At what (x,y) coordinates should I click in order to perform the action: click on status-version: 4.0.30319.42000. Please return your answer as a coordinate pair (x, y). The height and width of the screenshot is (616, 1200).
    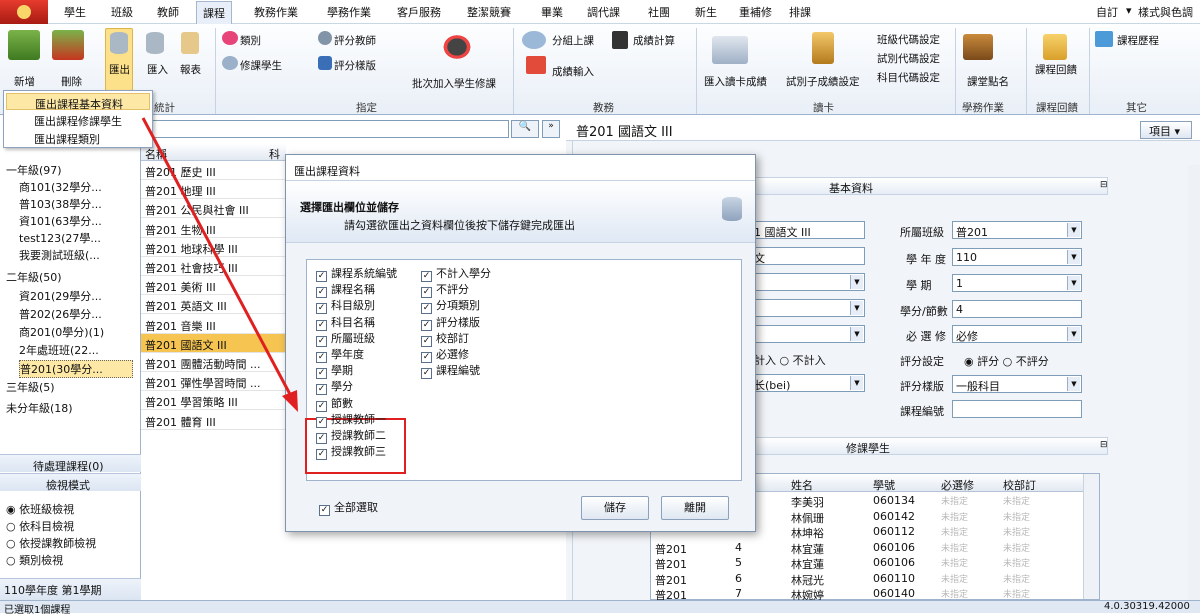
    Looking at the image, I should click on (1147, 606).